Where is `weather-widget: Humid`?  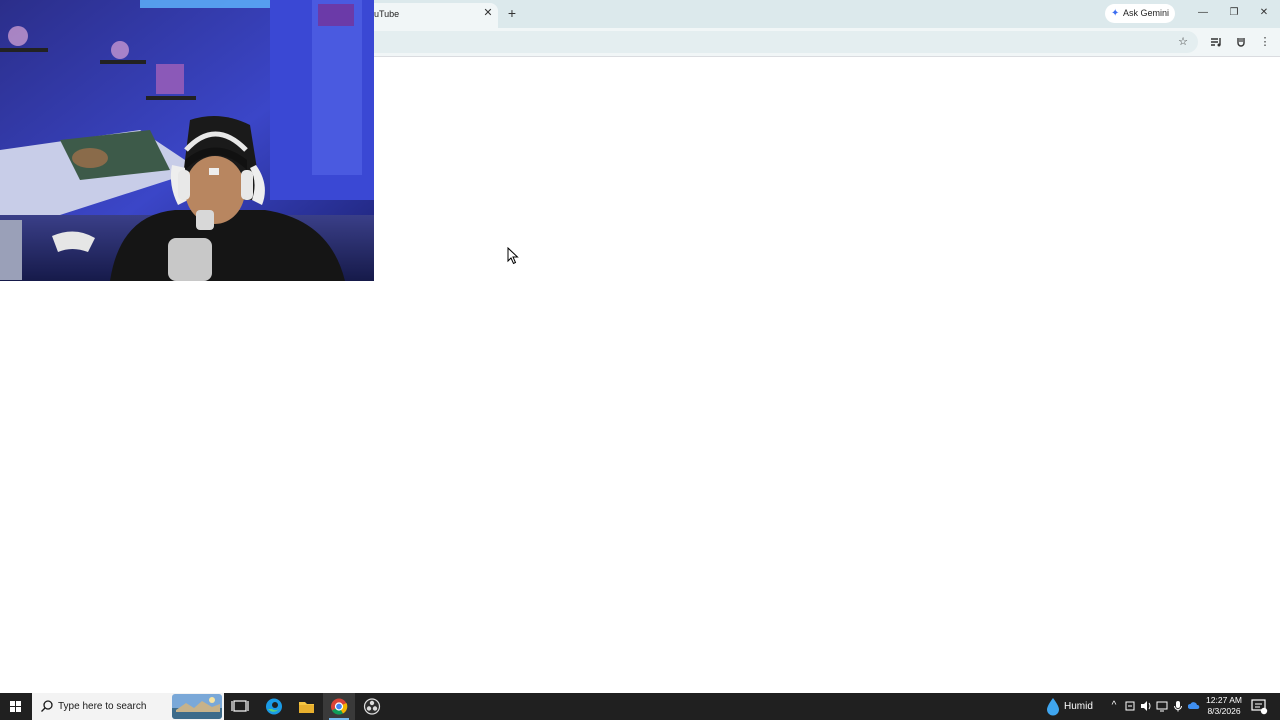 weather-widget: Humid is located at coordinates (1072, 706).